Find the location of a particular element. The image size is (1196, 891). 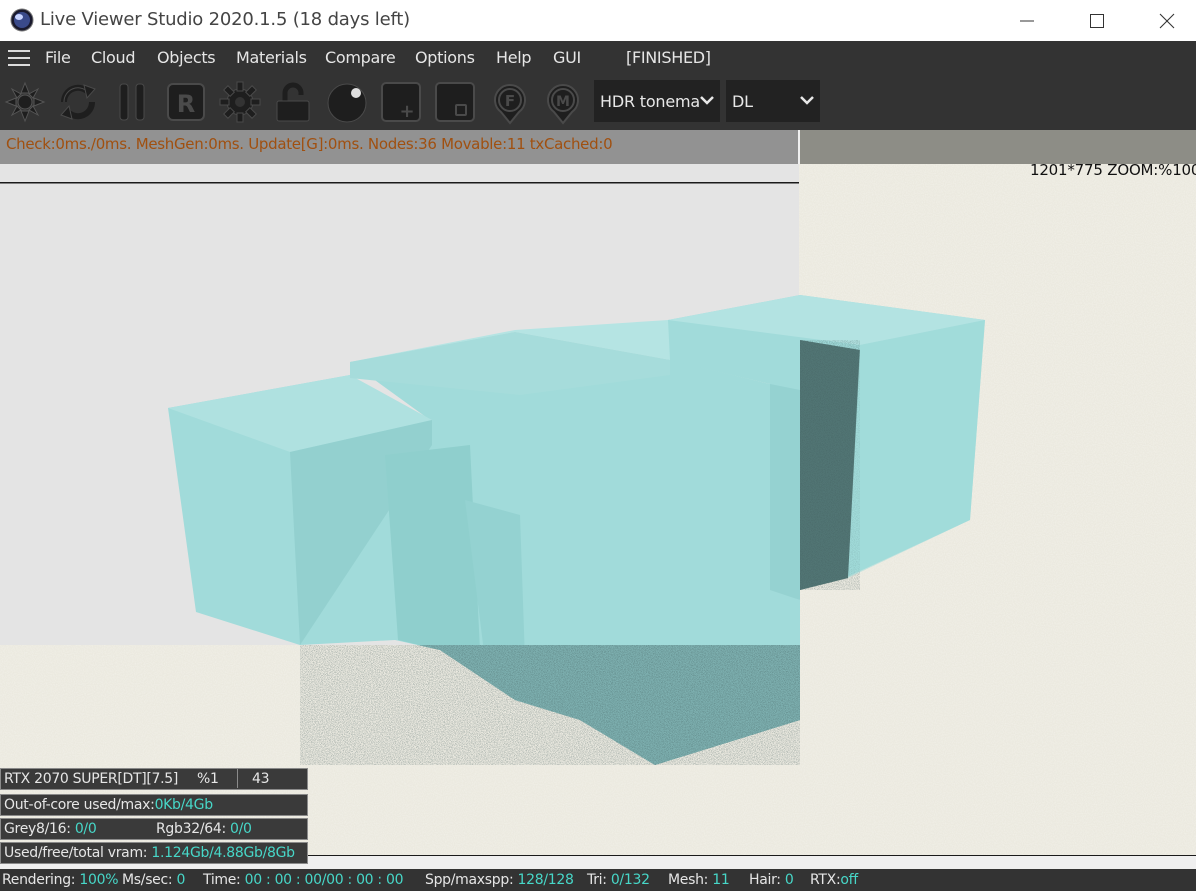

rgb-value: 0/0 is located at coordinates (241, 829).